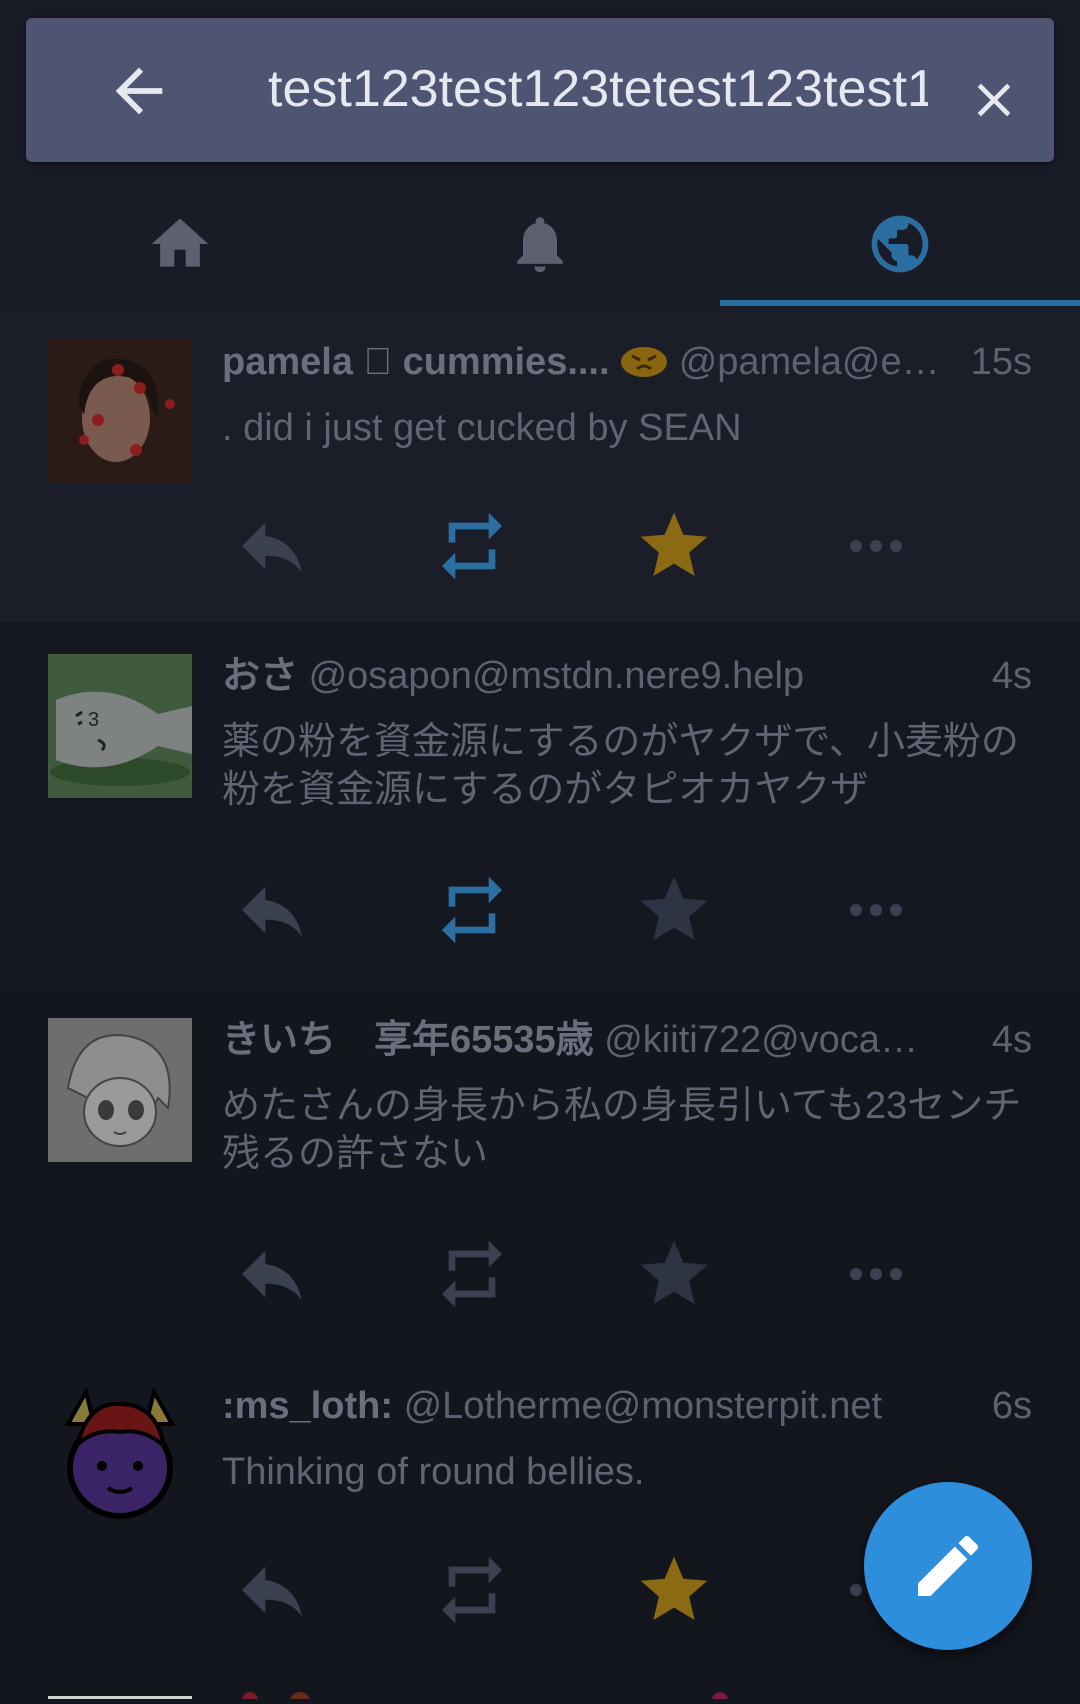 The height and width of the screenshot is (1704, 1080). Describe the element at coordinates (643, 1406) in the screenshot. I see `handle: @Lotherme@monsterpit.net` at that location.